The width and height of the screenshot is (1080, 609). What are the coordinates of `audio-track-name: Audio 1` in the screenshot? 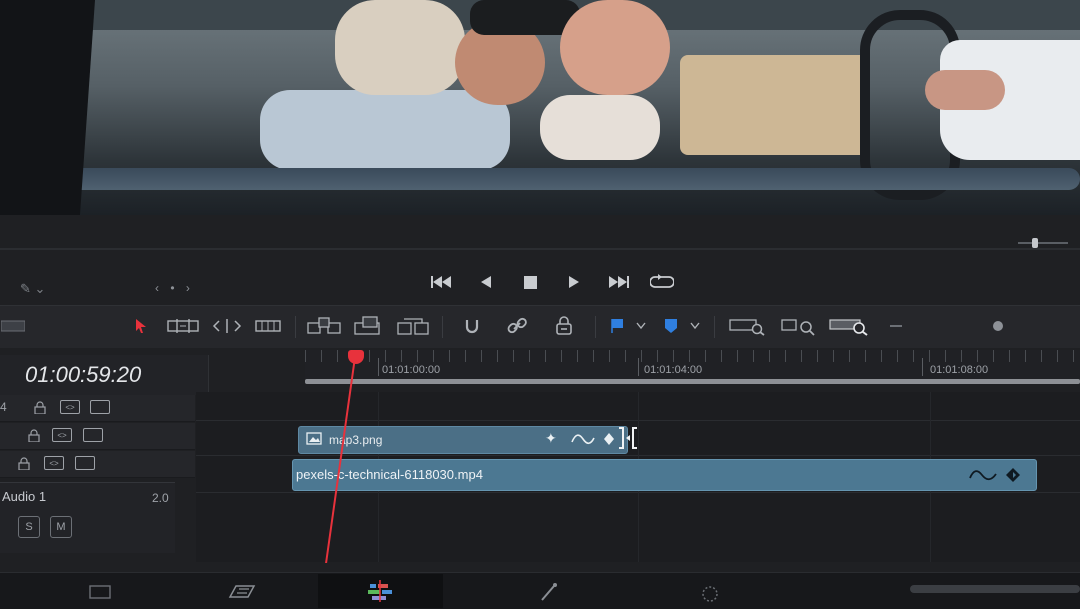 It's located at (24, 496).